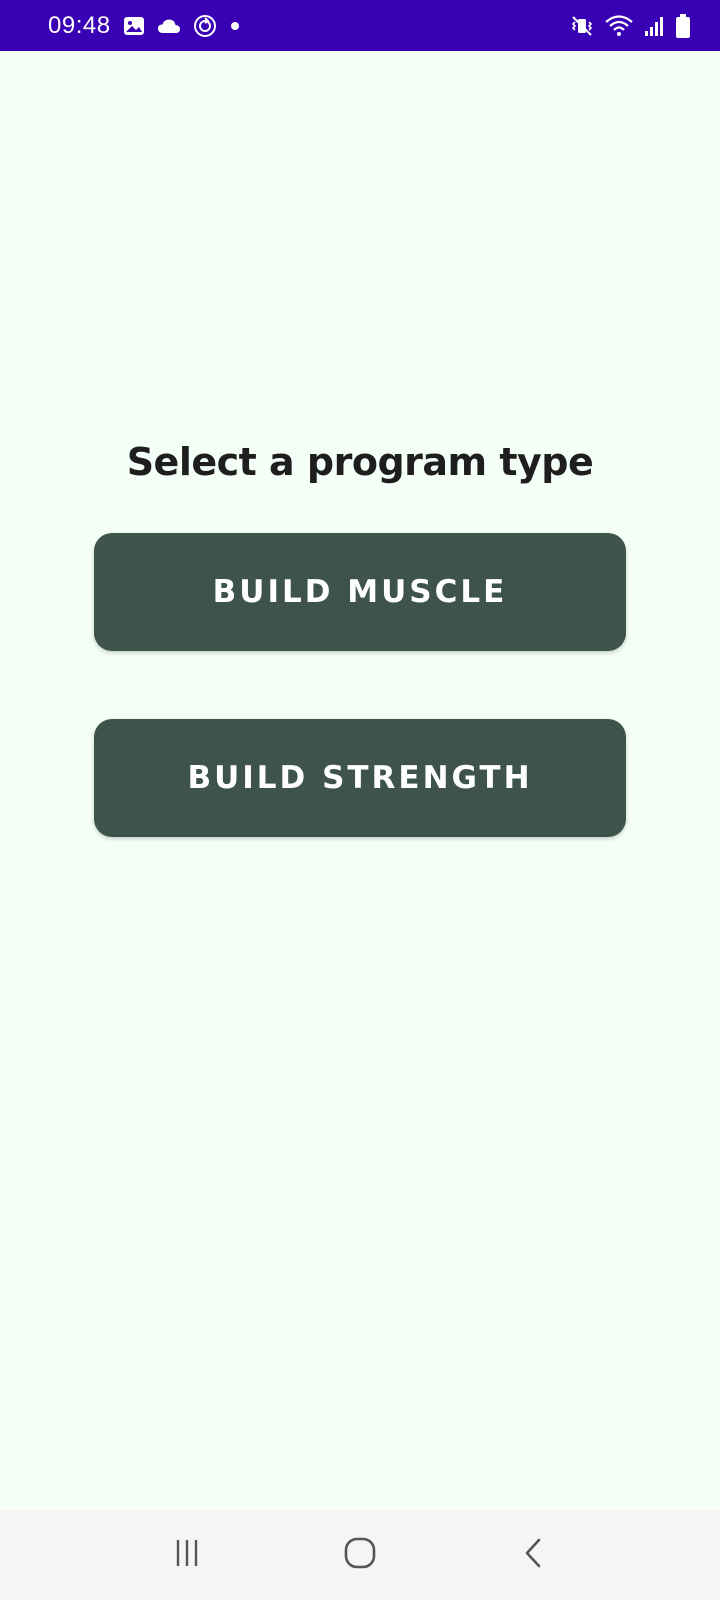  I want to click on recent-apps-icon, so click(187, 1555).